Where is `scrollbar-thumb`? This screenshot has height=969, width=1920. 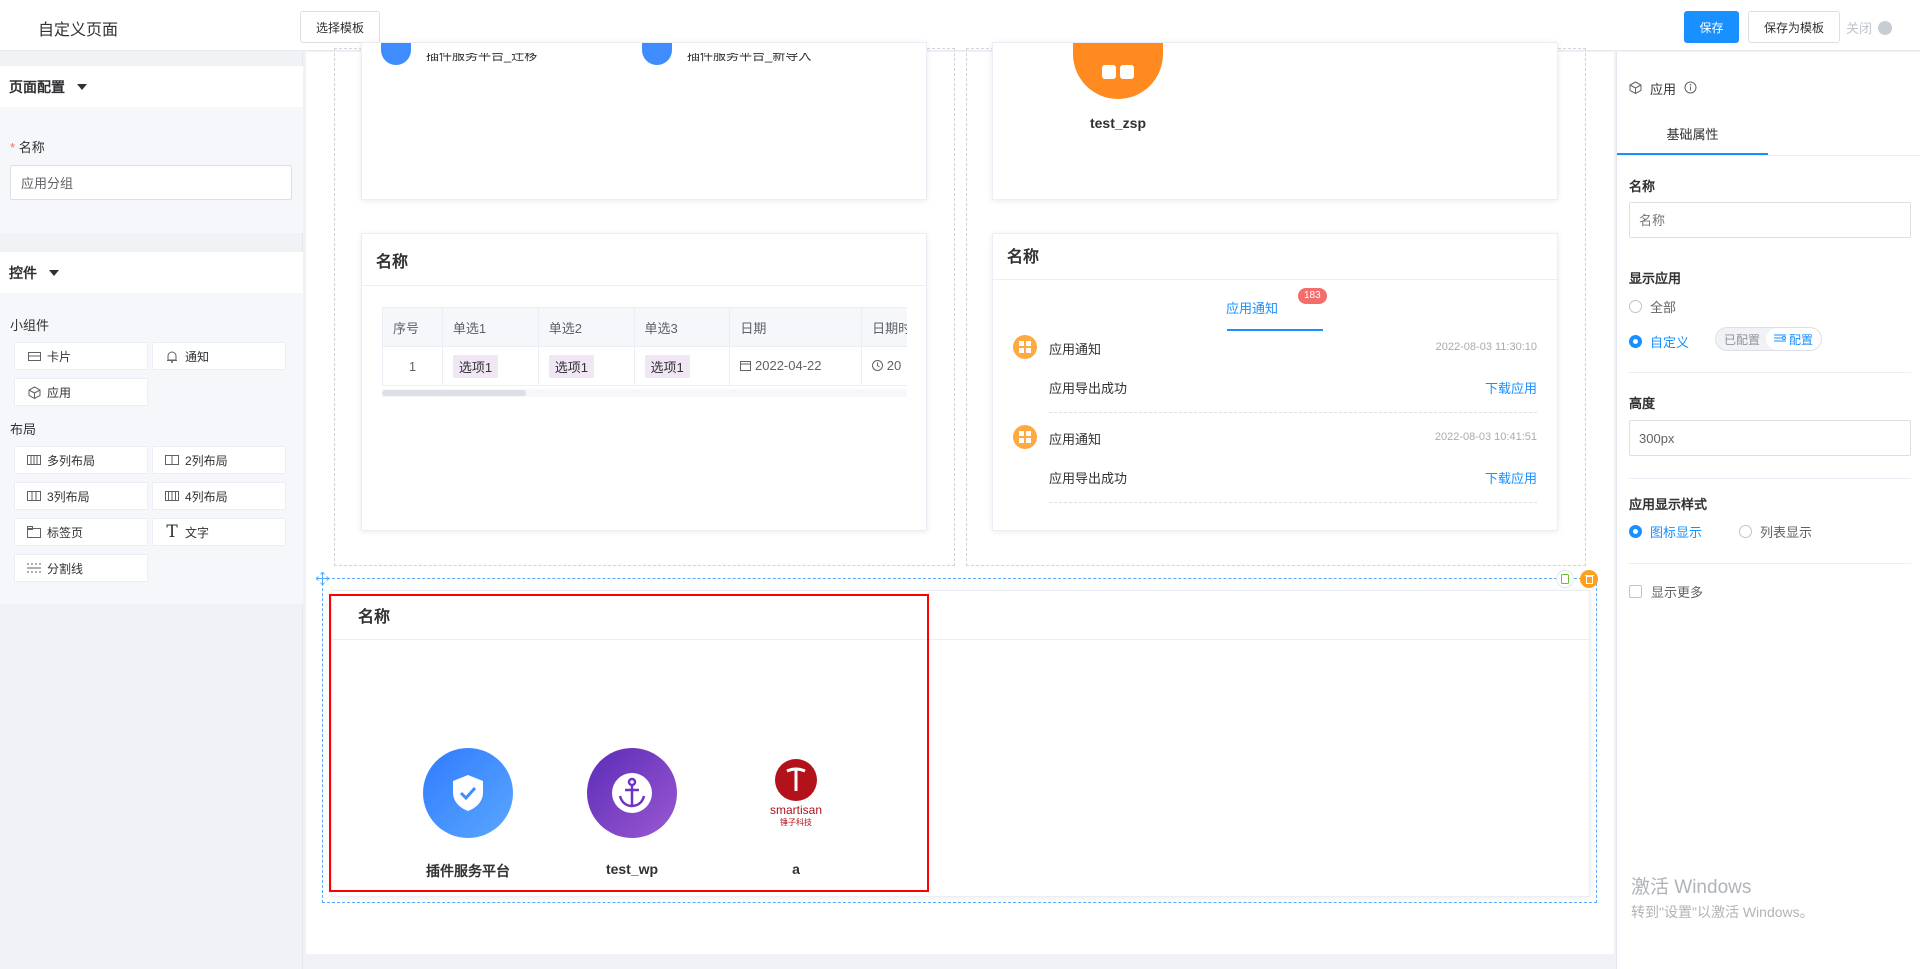 scrollbar-thumb is located at coordinates (454, 393).